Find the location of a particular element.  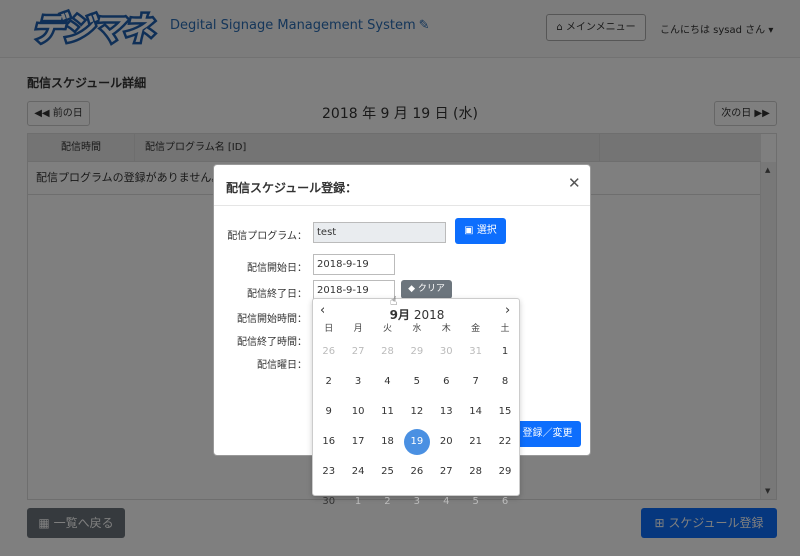

day-number: 14 is located at coordinates (476, 411).